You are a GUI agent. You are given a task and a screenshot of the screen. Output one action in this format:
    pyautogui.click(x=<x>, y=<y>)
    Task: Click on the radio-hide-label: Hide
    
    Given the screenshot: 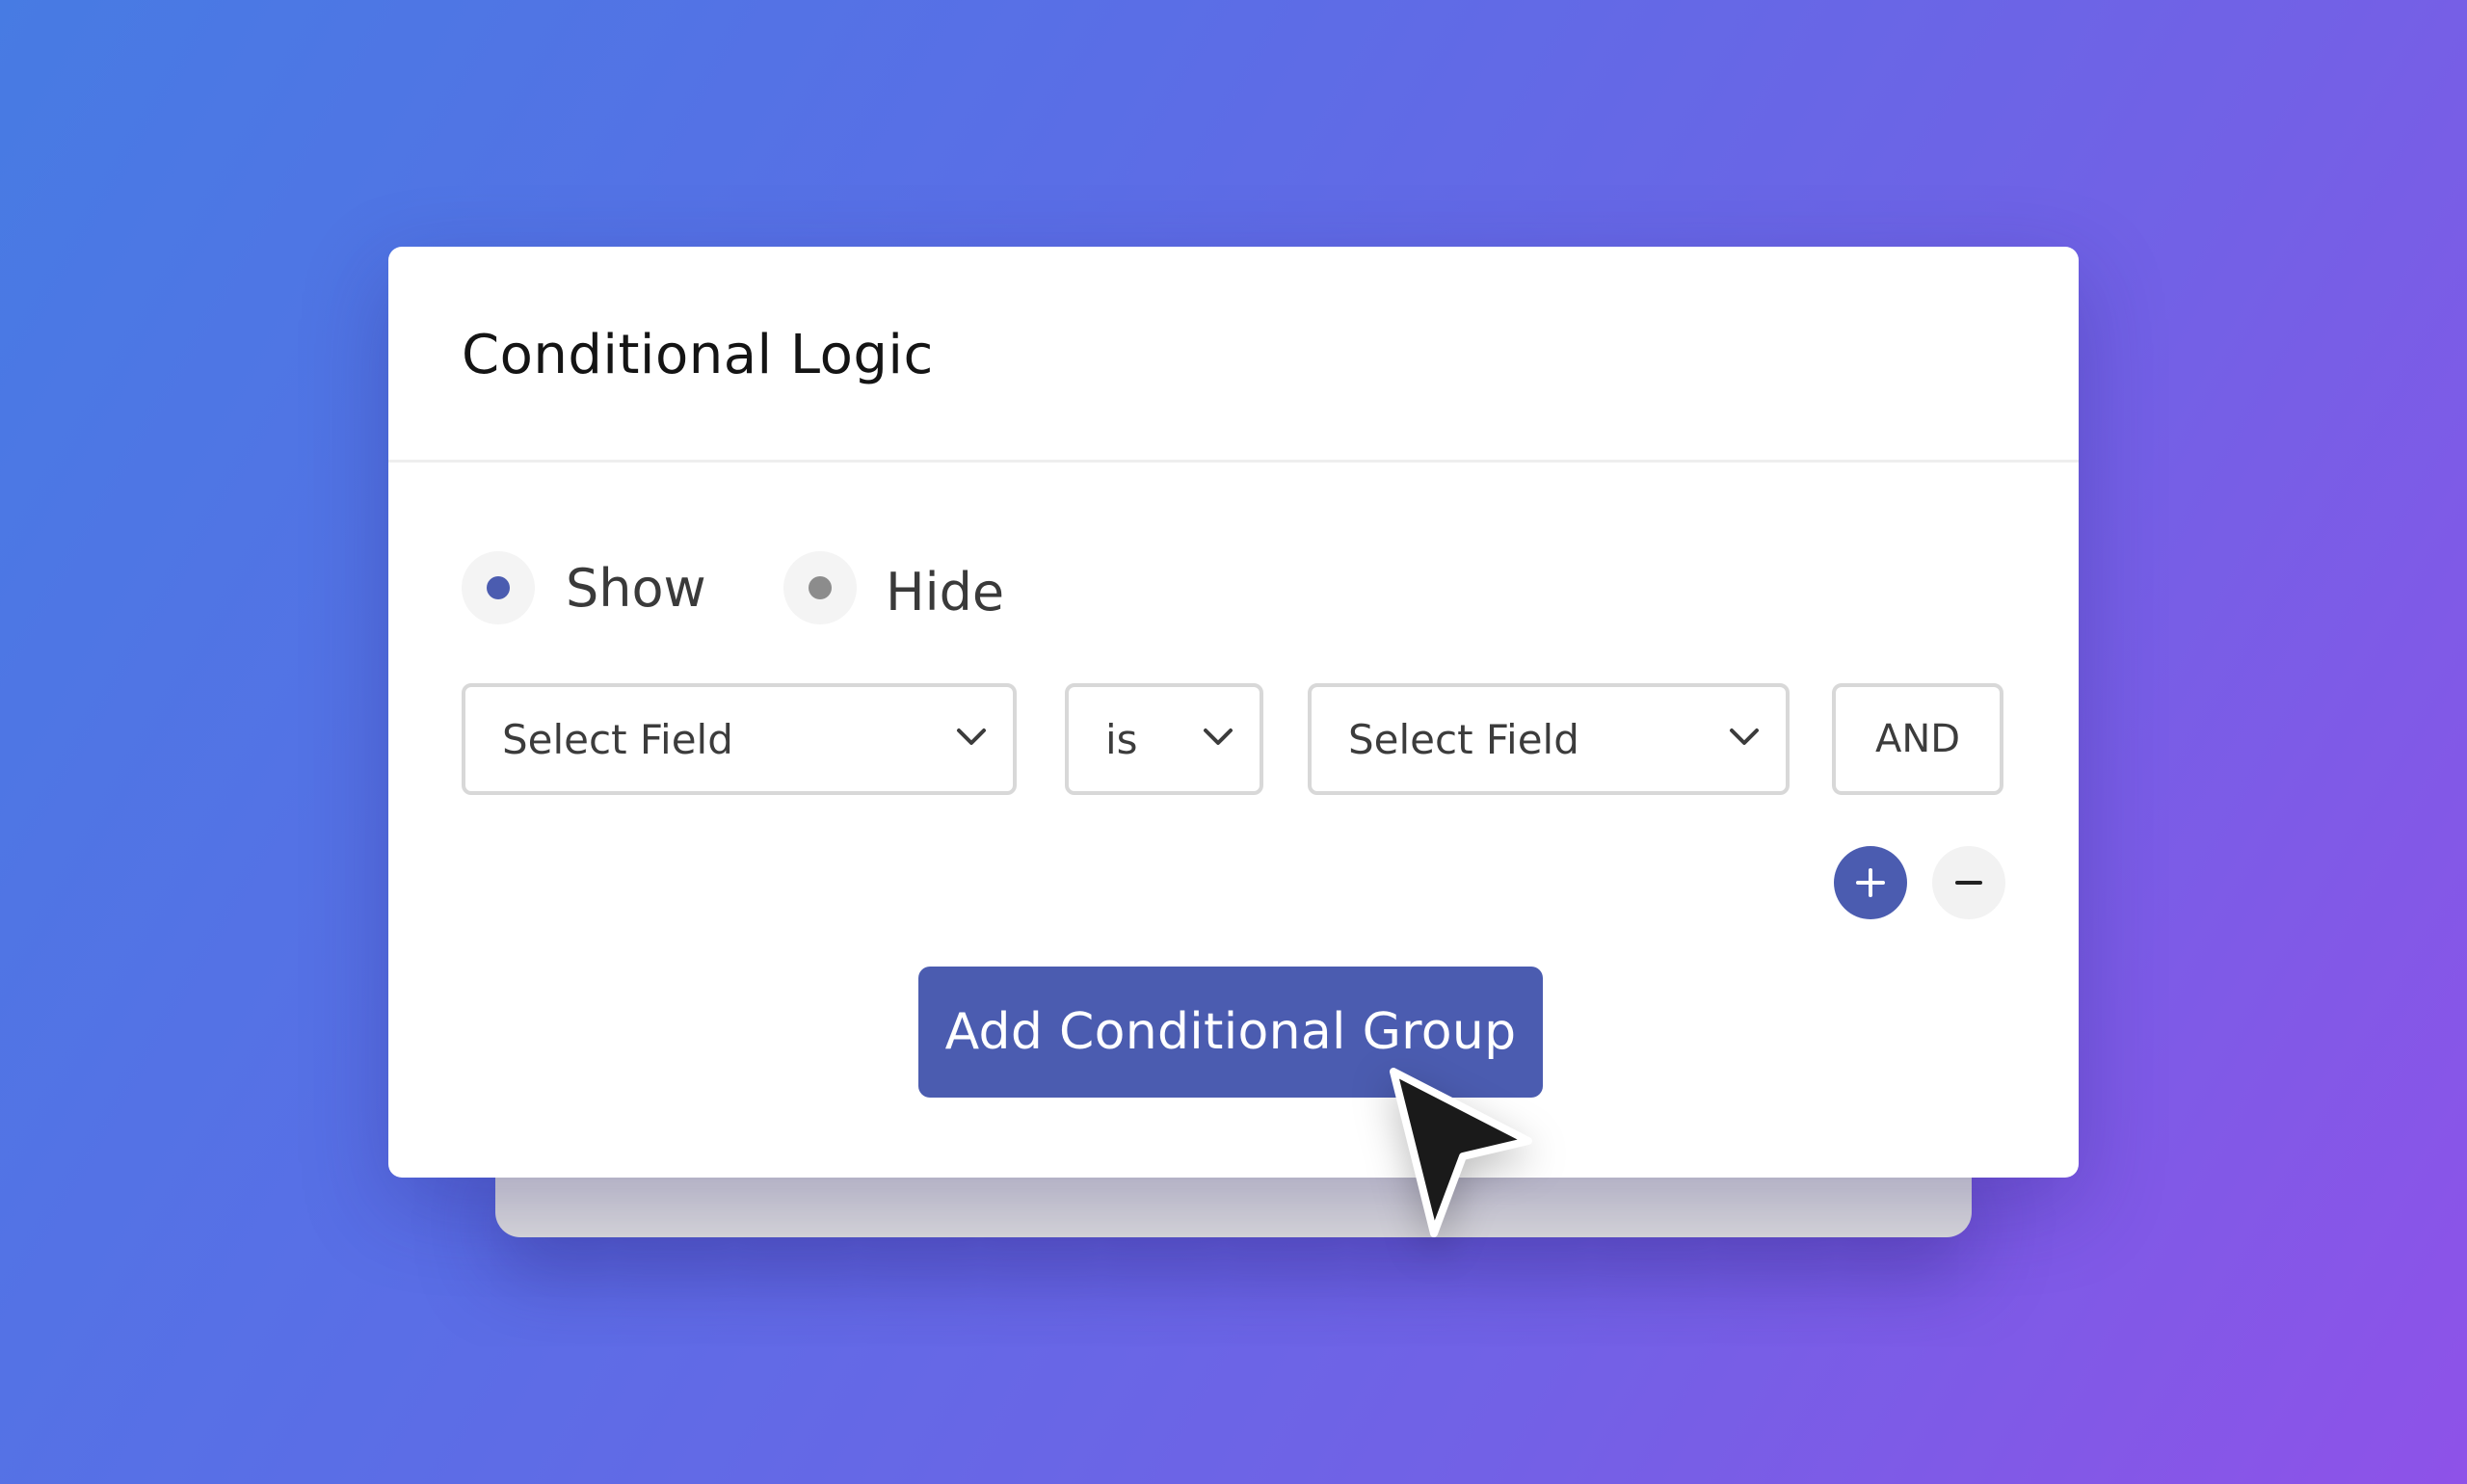 What is the action you would take?
    pyautogui.click(x=945, y=592)
    